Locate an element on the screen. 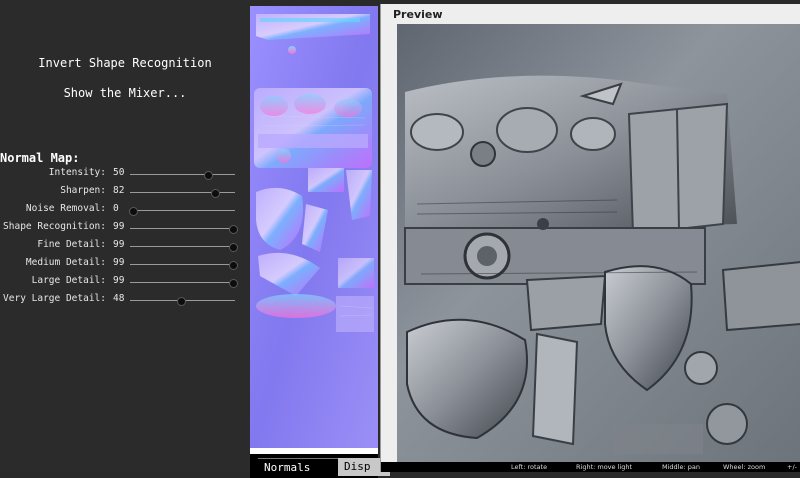 This screenshot has height=478, width=800. normal-map-image is located at coordinates (314, 227).